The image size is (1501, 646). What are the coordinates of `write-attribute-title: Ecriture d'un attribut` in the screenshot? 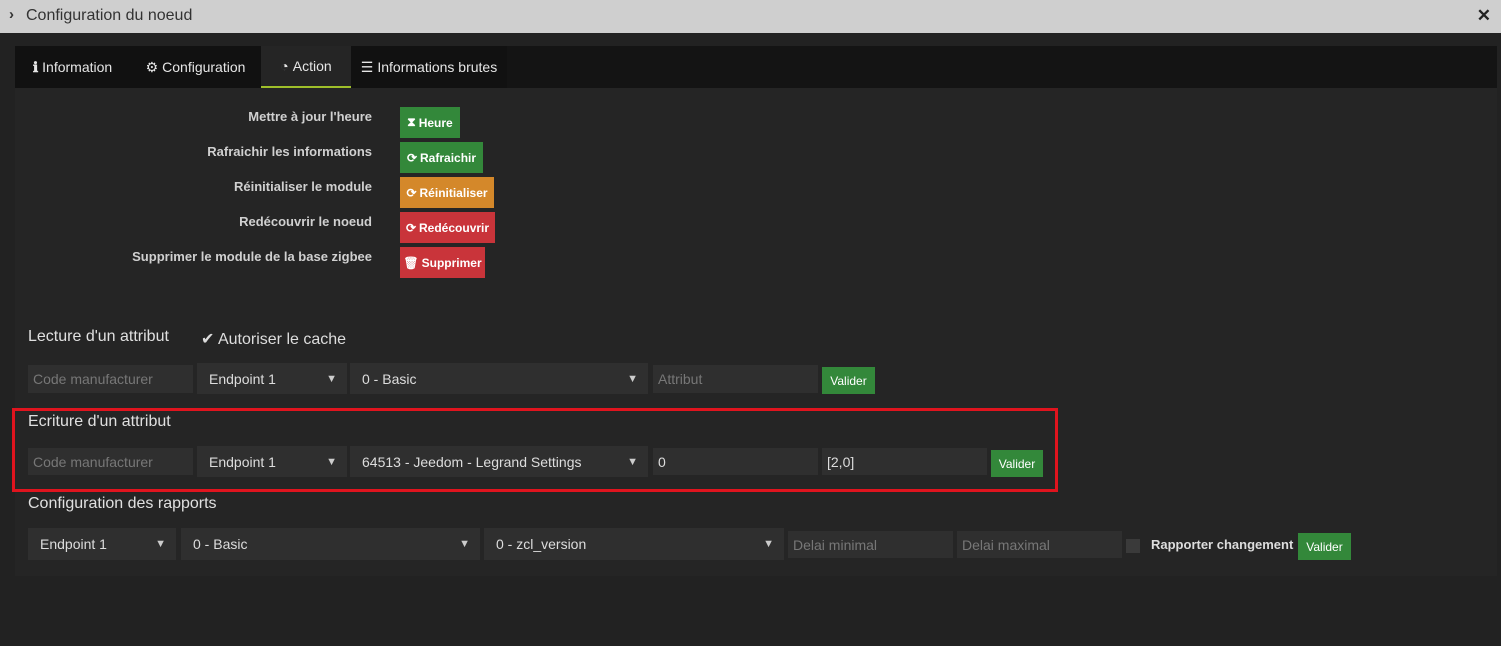 It's located at (99, 421).